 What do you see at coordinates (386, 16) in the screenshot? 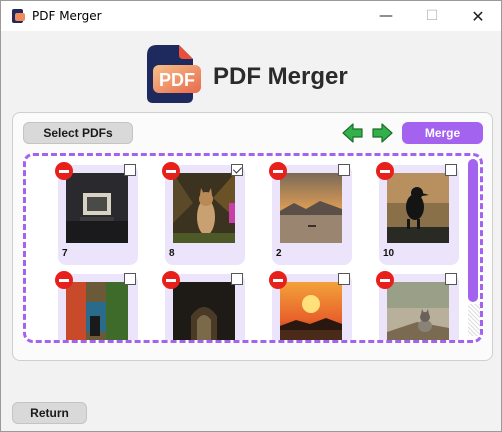
I see `minimize-button: —` at bounding box center [386, 16].